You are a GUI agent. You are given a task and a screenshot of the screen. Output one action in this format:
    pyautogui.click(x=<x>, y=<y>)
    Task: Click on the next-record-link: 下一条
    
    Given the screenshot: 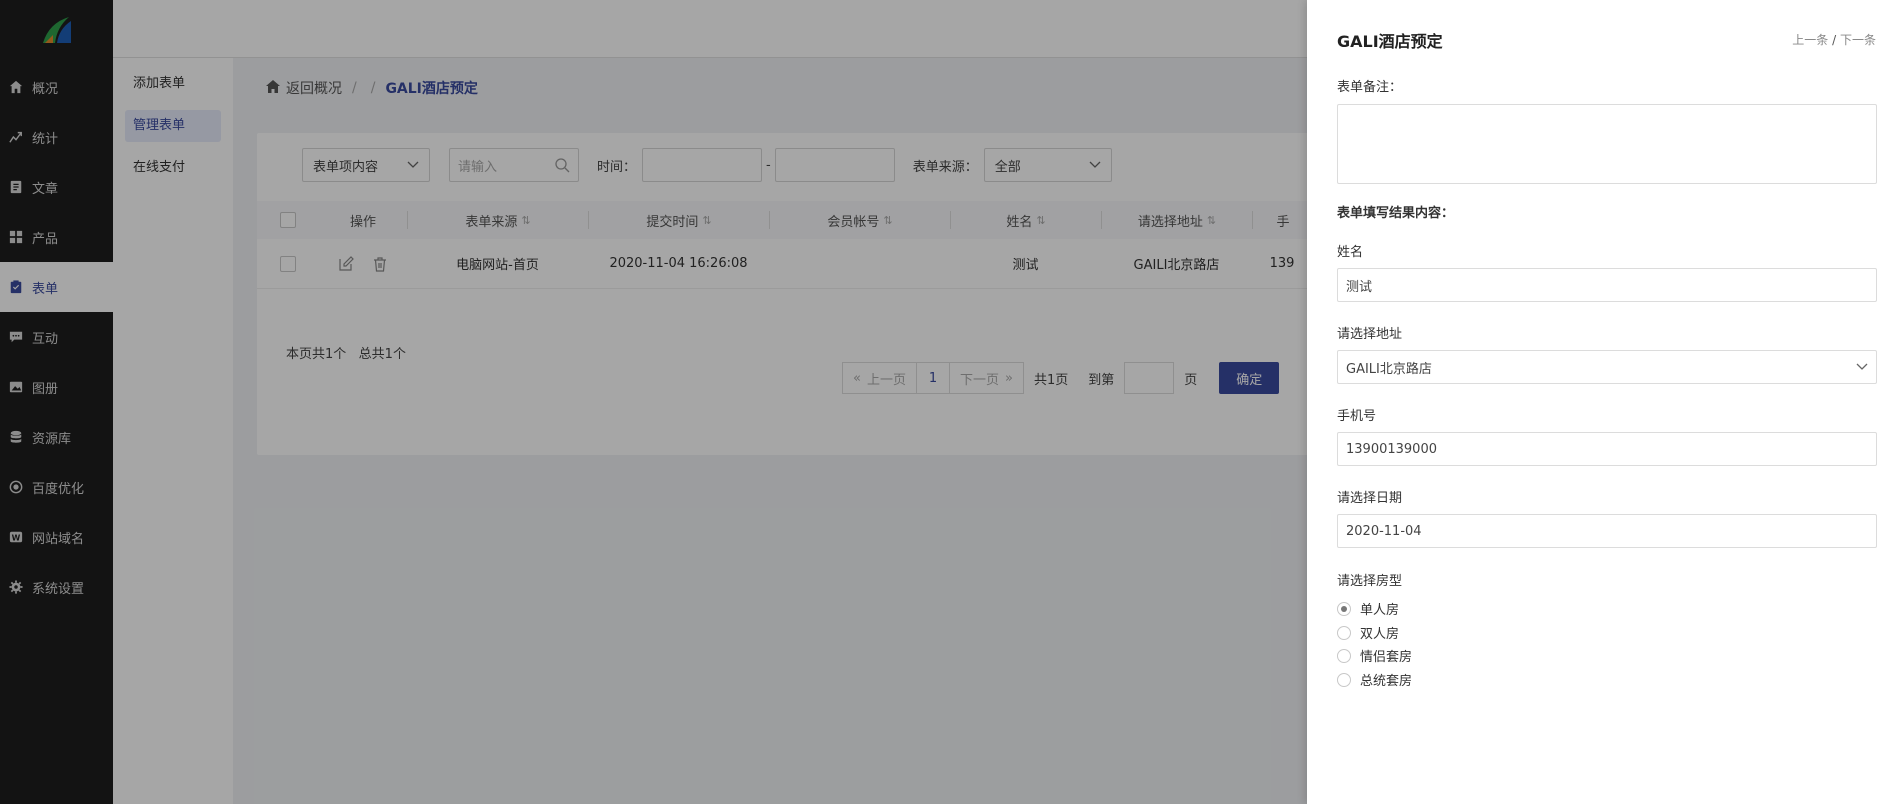 What is the action you would take?
    pyautogui.click(x=1858, y=40)
    